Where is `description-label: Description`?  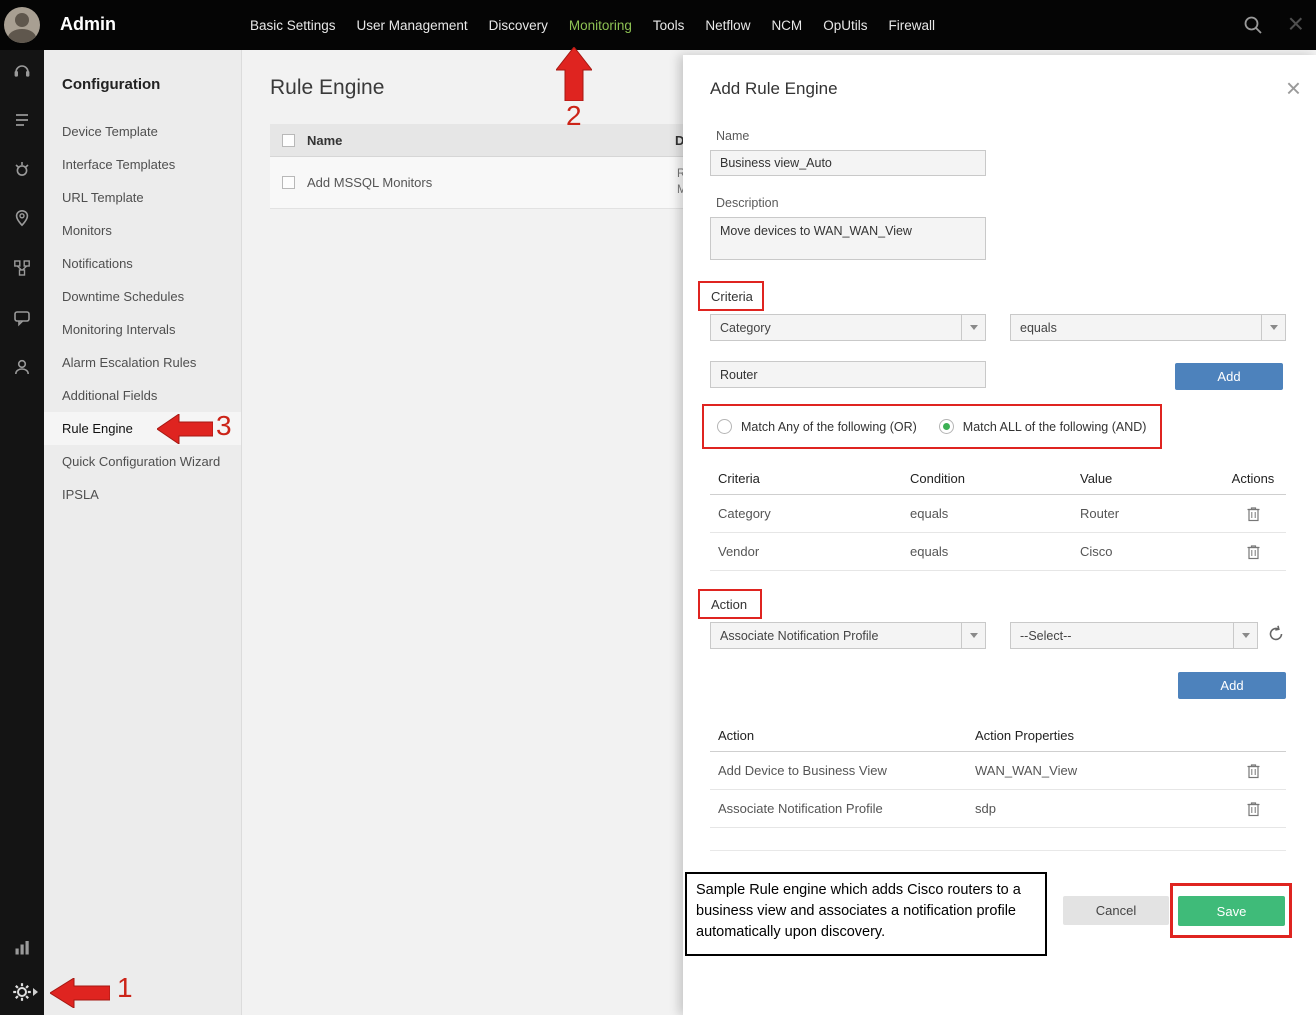 description-label: Description is located at coordinates (747, 203).